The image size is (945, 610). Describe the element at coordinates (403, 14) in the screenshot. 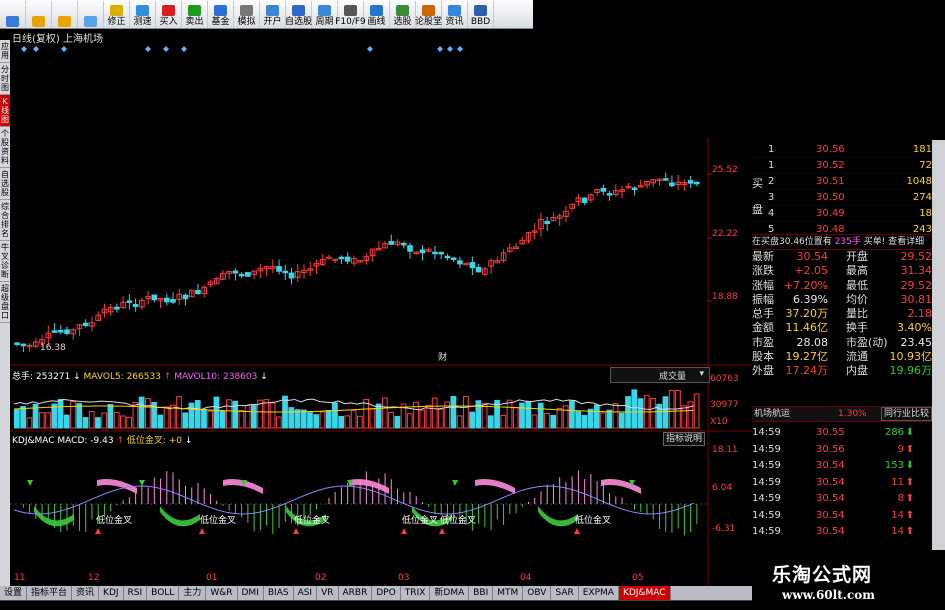

I see `toolbar-button-15: 选股` at that location.